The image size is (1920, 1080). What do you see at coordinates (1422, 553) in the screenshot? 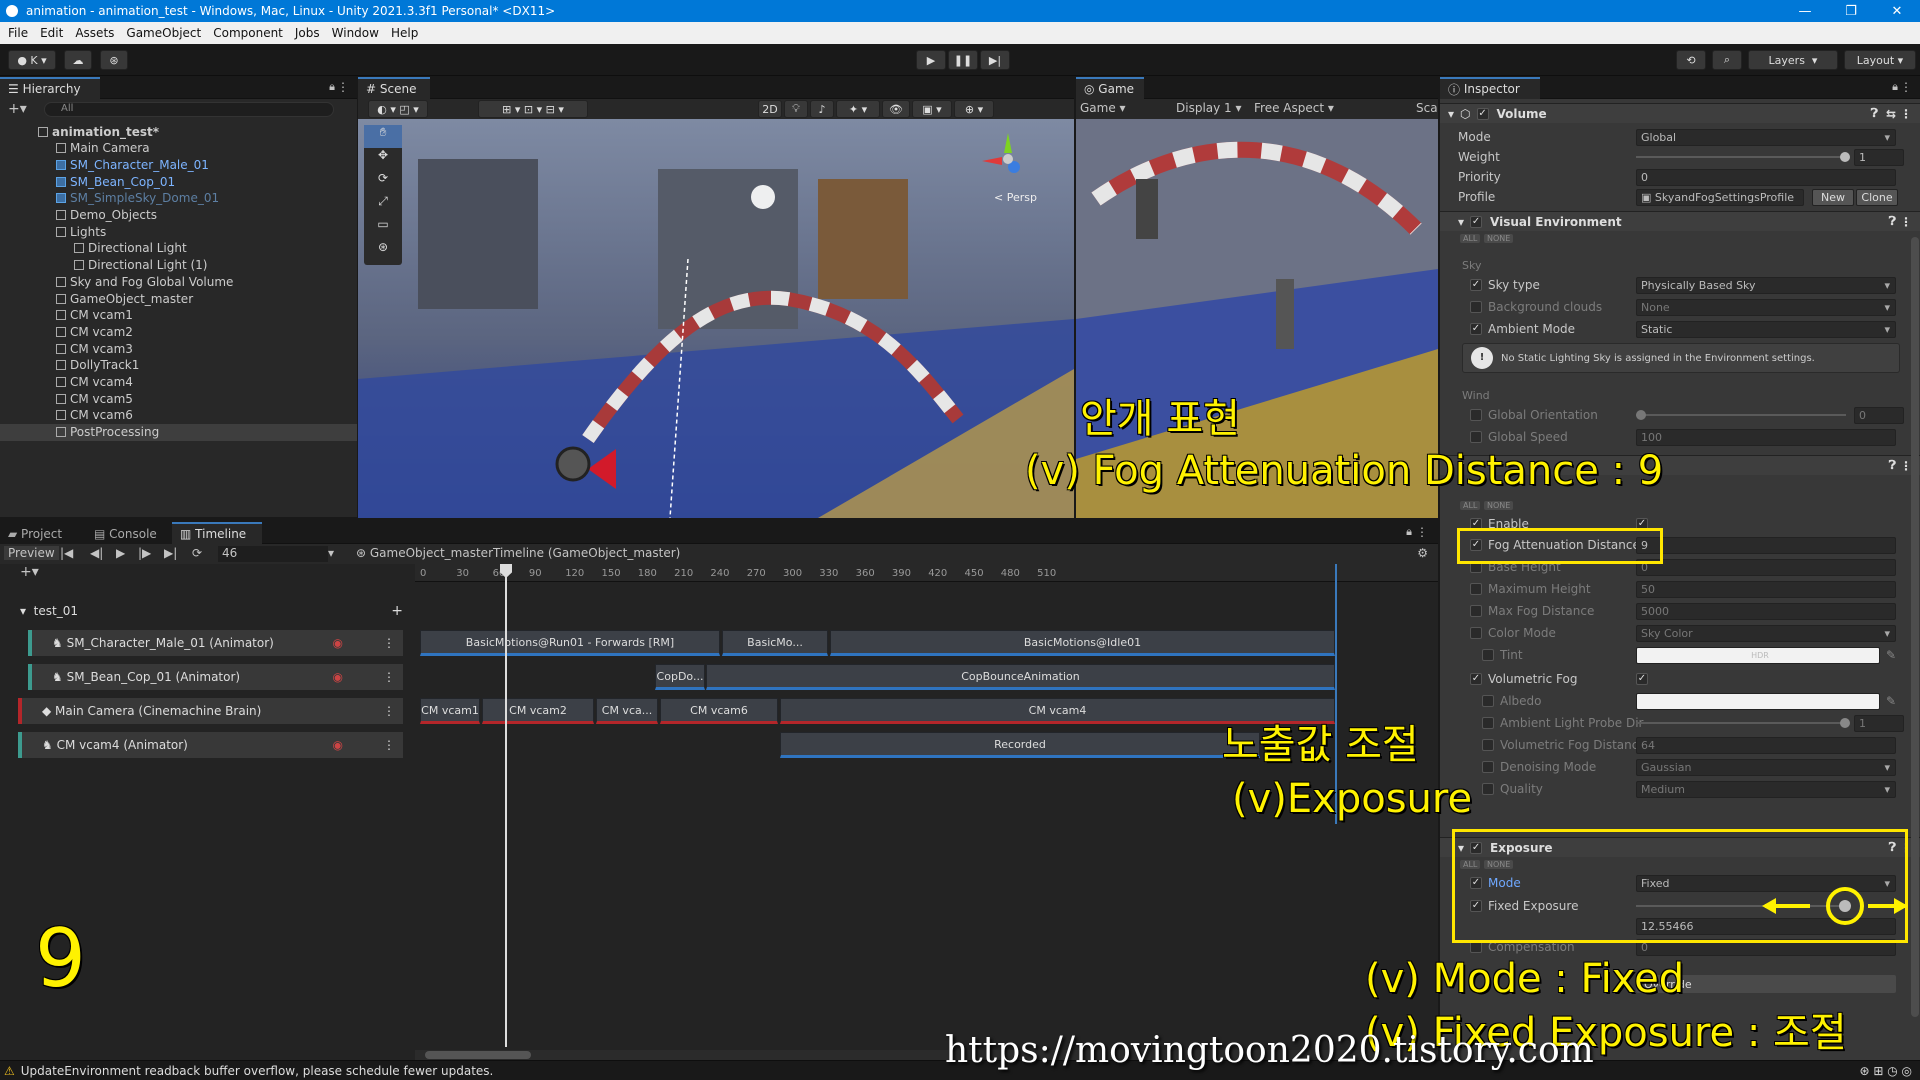
I see `settings-icon: ⚙︎` at bounding box center [1422, 553].